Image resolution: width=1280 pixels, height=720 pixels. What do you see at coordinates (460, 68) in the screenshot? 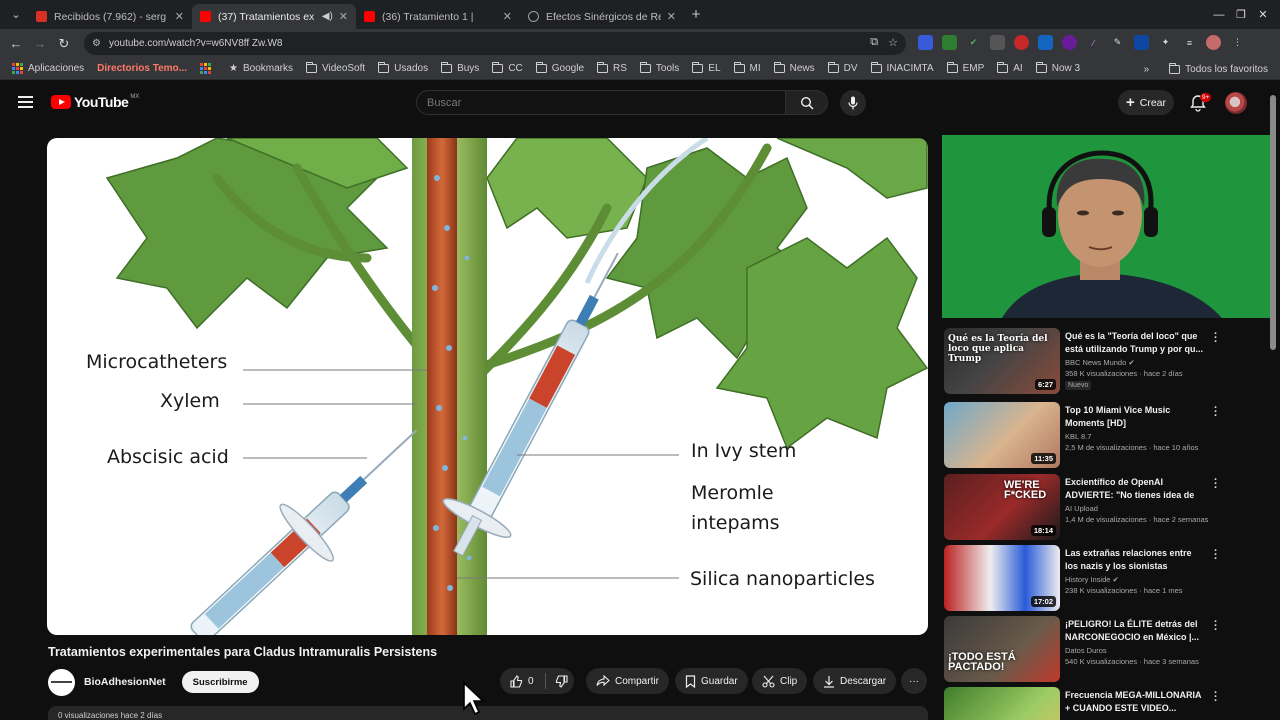
I see `bookmark-item: Buys` at bounding box center [460, 68].